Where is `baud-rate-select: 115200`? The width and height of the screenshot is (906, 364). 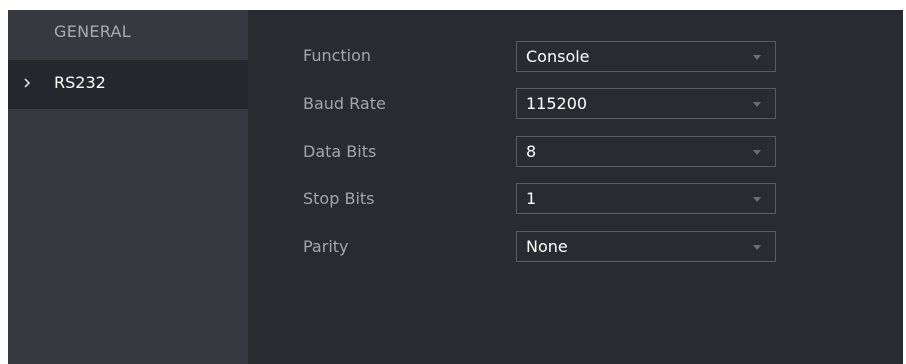
baud-rate-select: 115200 is located at coordinates (646, 103).